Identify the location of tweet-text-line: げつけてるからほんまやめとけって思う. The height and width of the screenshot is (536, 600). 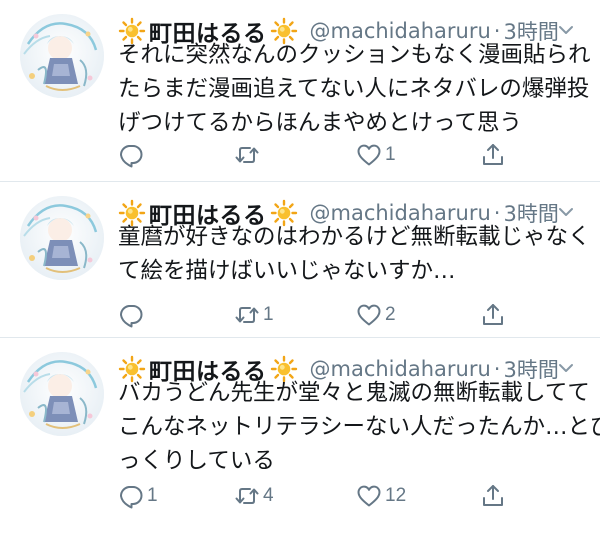
(320, 123).